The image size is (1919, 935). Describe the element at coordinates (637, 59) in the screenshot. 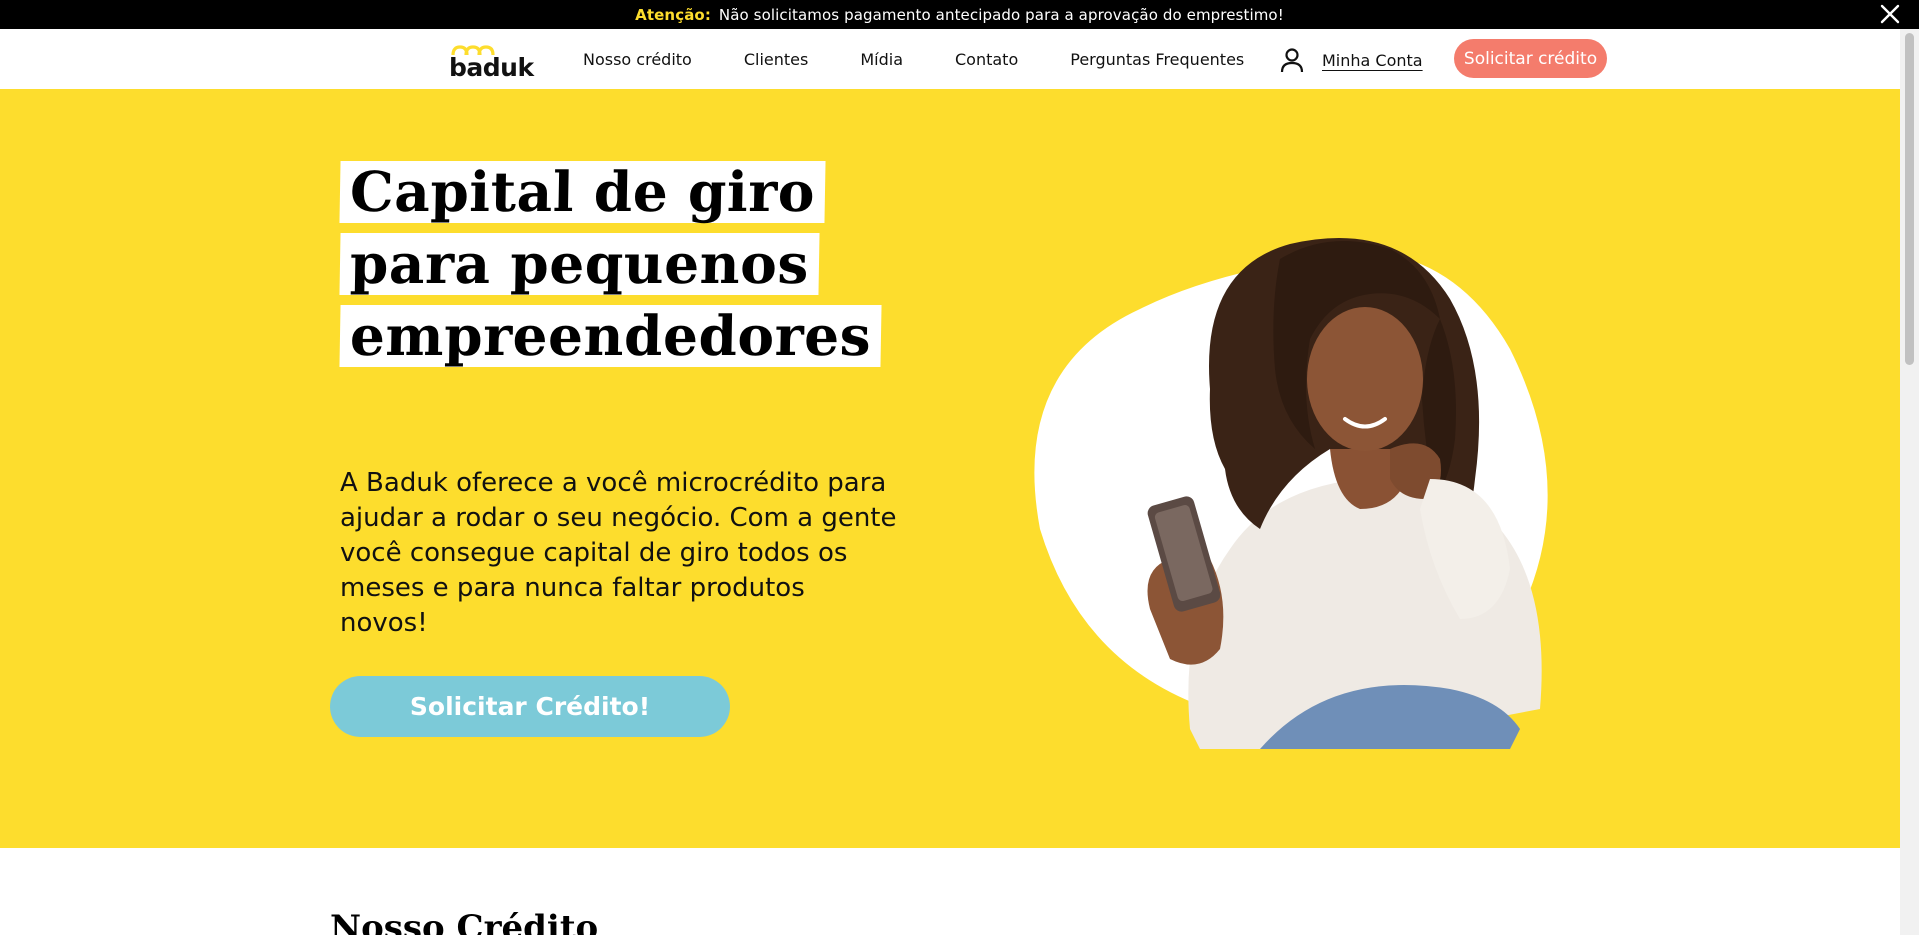

I see `nav-nosso-credito: Nosso crédito` at that location.